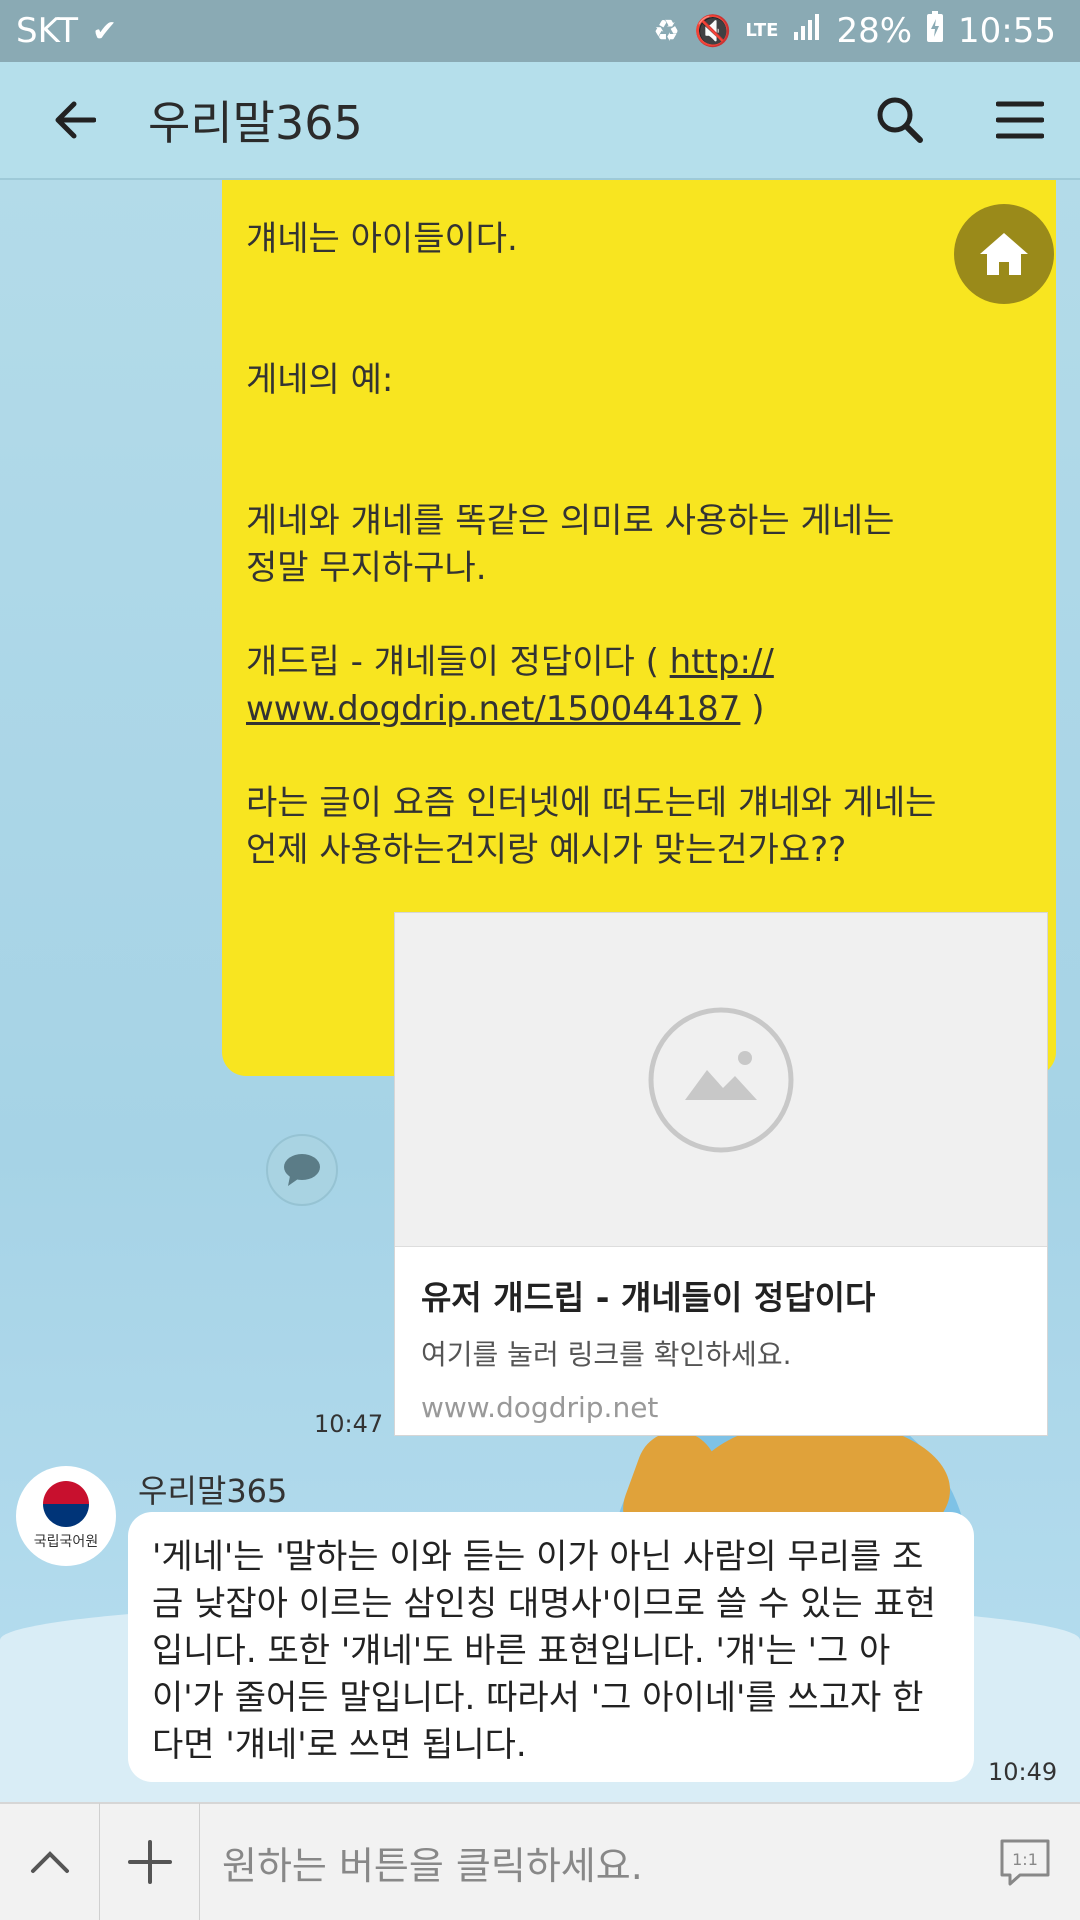 The height and width of the screenshot is (1920, 1080). What do you see at coordinates (540, 1407) in the screenshot?
I see `link-preview-domain: www.dogdrip.net` at bounding box center [540, 1407].